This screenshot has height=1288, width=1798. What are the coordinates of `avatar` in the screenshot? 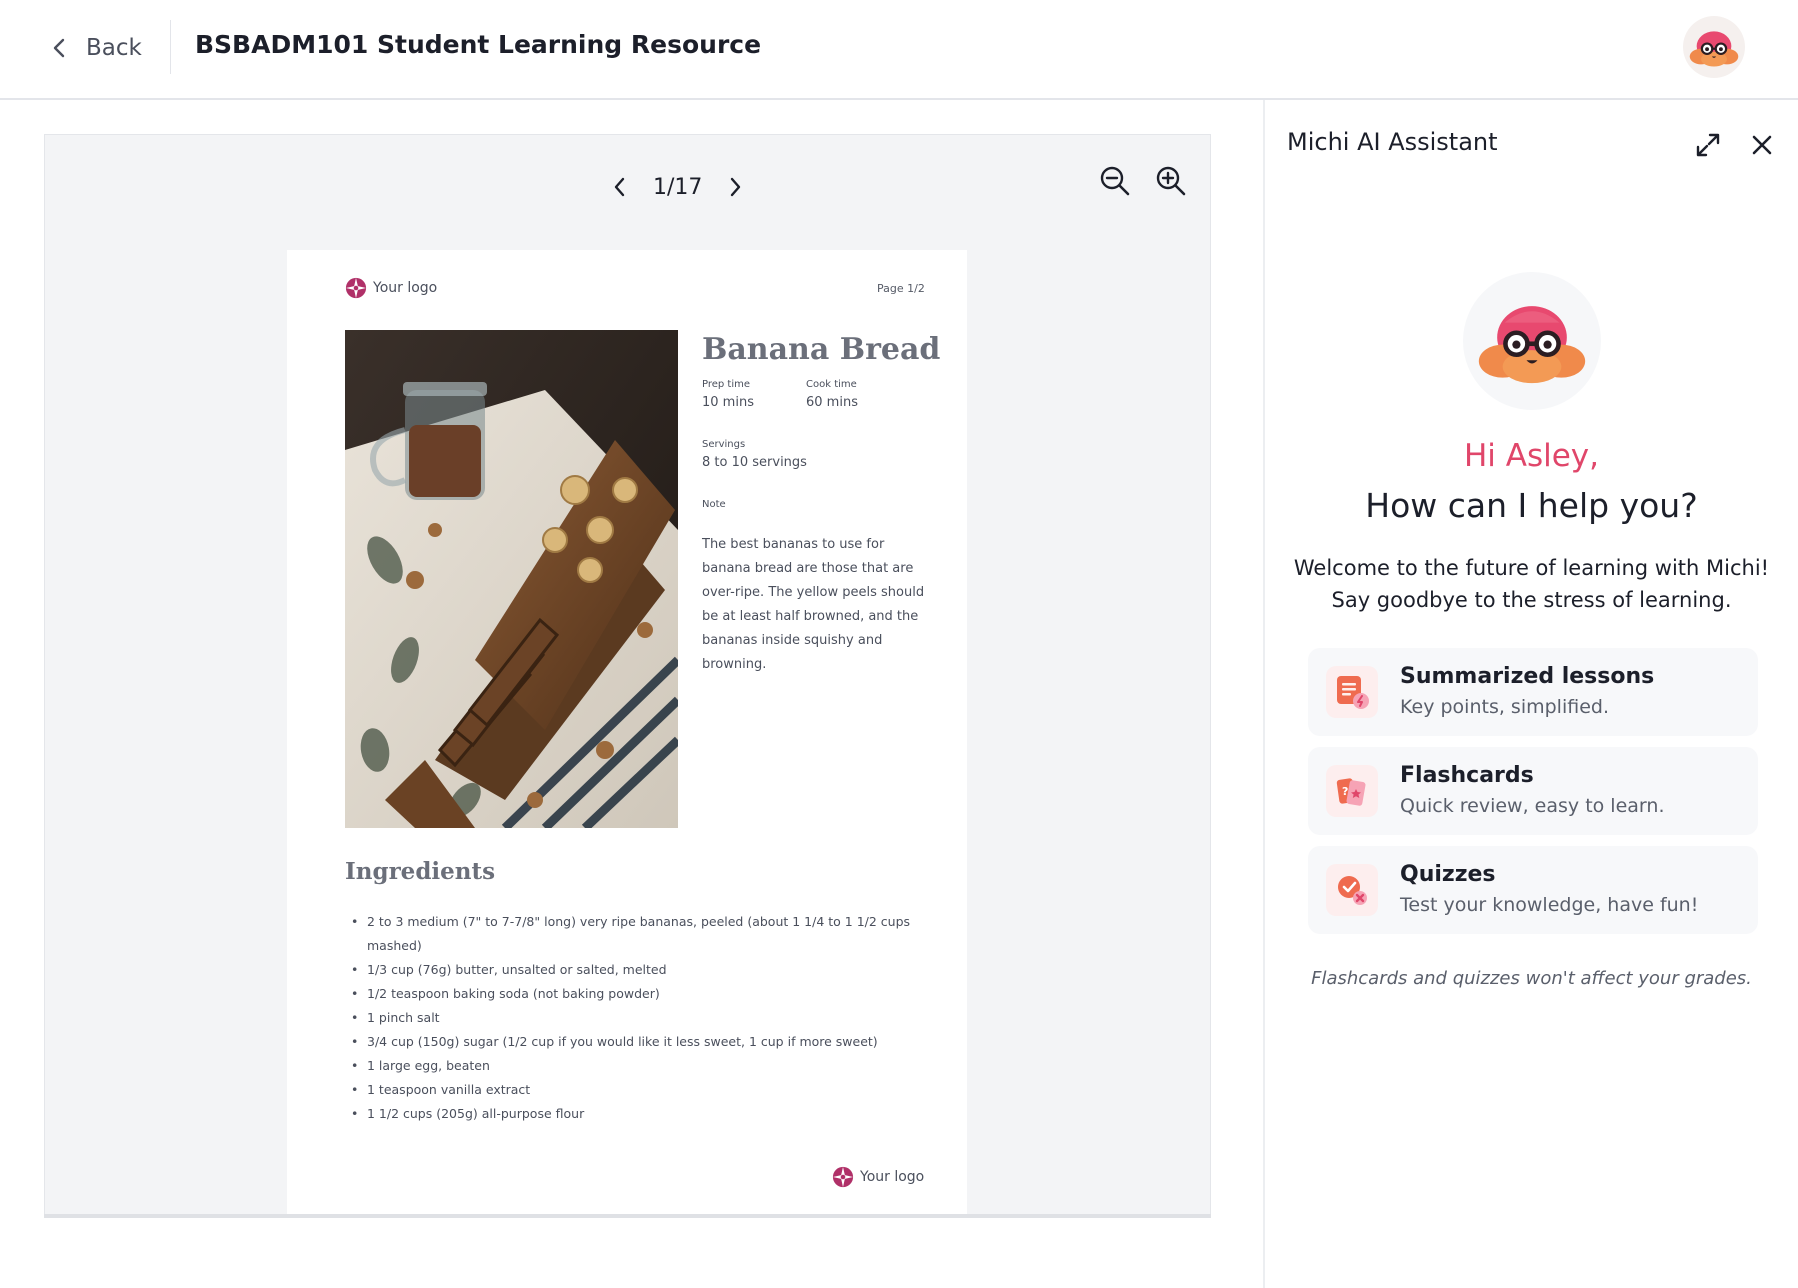 It's located at (1714, 47).